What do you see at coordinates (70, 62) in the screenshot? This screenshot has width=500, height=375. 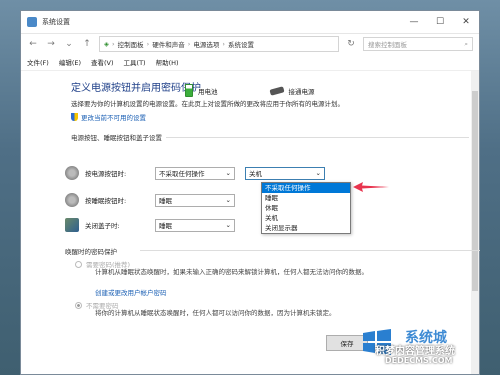 I see `menu-edit: 编辑(E)` at bounding box center [70, 62].